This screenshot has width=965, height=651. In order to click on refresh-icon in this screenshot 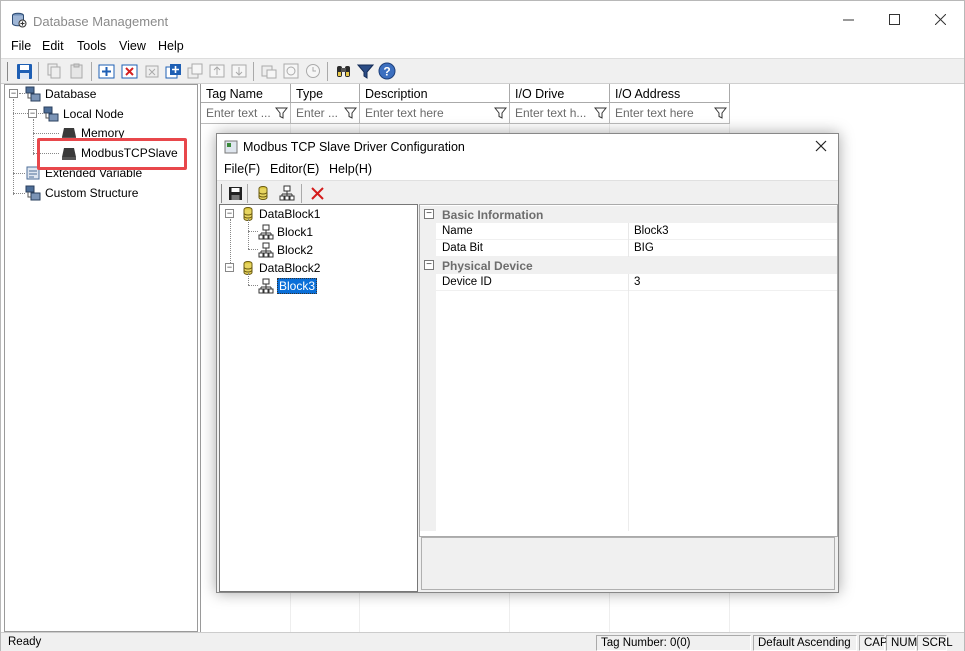, I will do `click(291, 71)`.